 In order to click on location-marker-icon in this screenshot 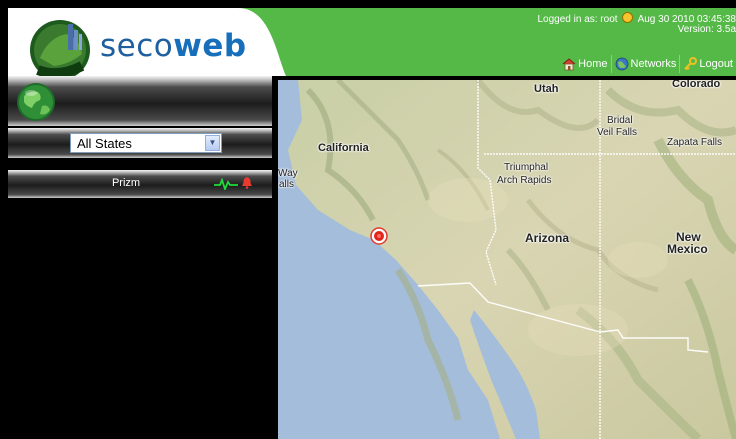, I will do `click(379, 236)`.